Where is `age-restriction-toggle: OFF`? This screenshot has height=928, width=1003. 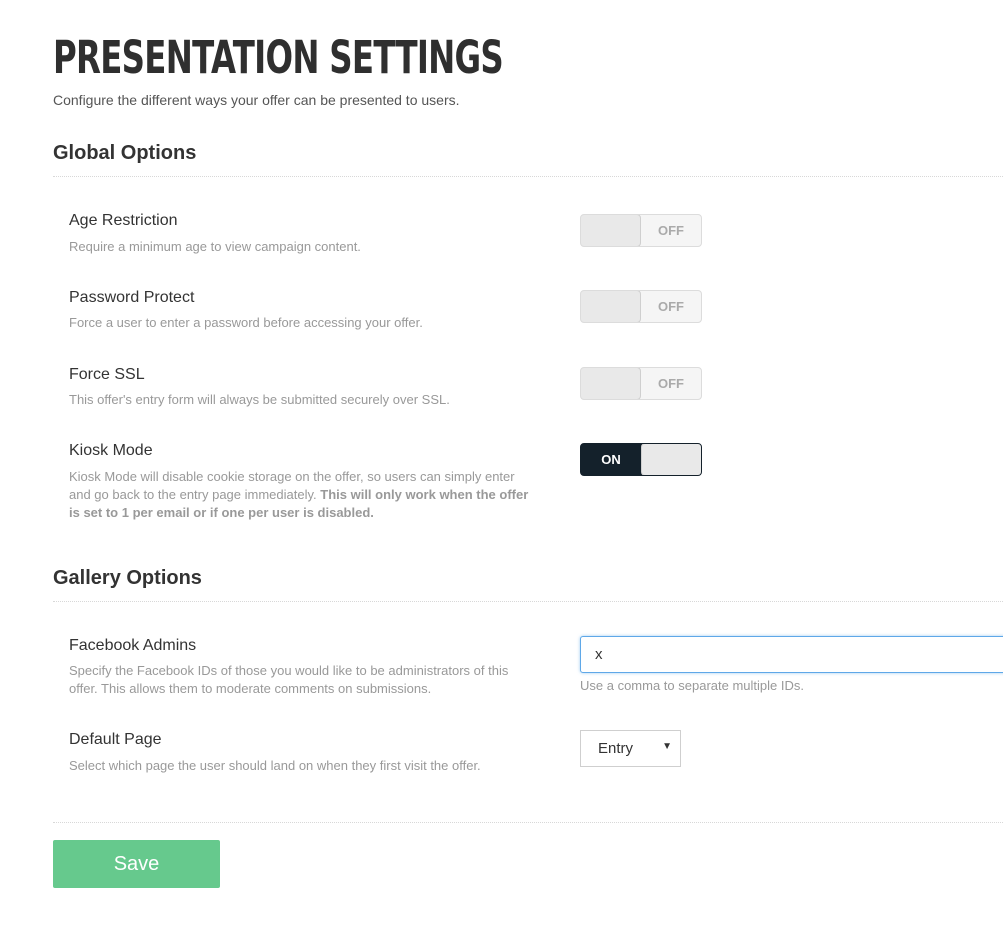
age-restriction-toggle: OFF is located at coordinates (641, 230).